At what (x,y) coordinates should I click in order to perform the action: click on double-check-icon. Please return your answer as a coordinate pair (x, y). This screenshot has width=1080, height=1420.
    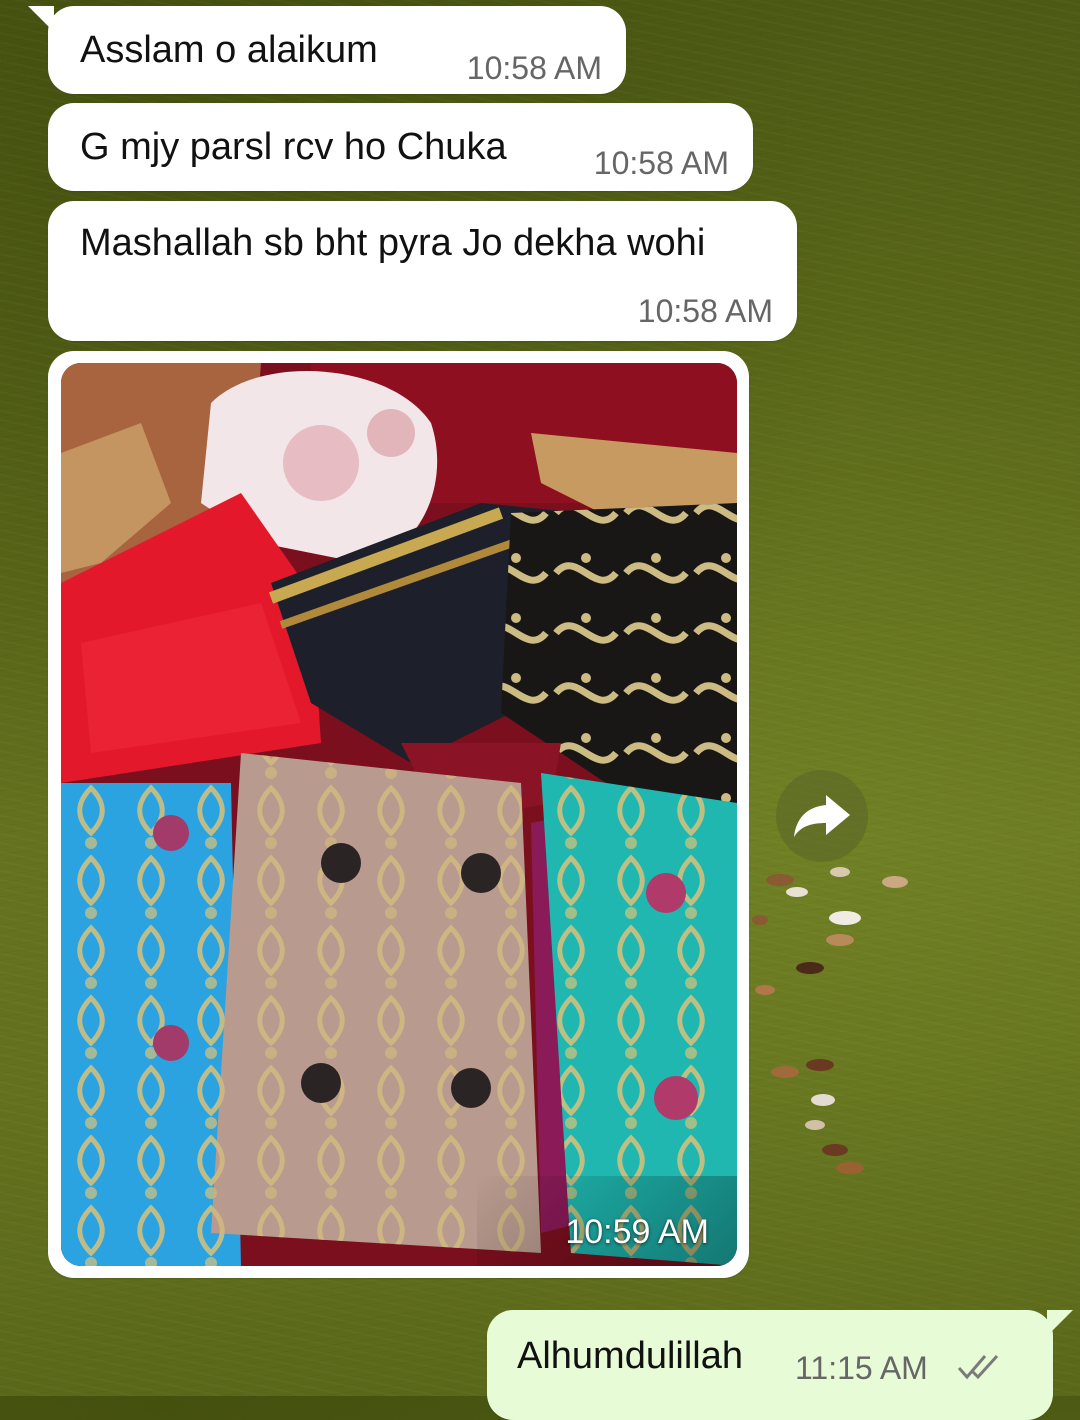
    Looking at the image, I should click on (978, 1367).